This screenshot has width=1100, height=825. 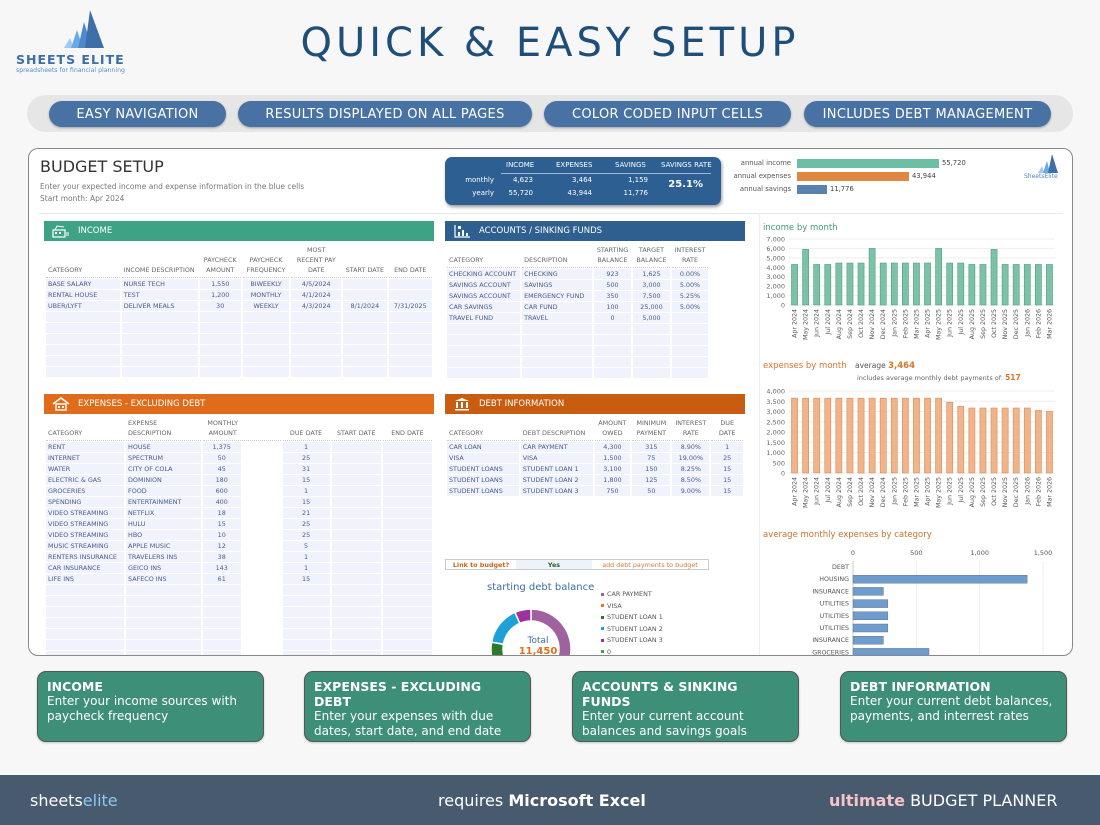 I want to click on table-cell: 8.25%, so click(x=691, y=469).